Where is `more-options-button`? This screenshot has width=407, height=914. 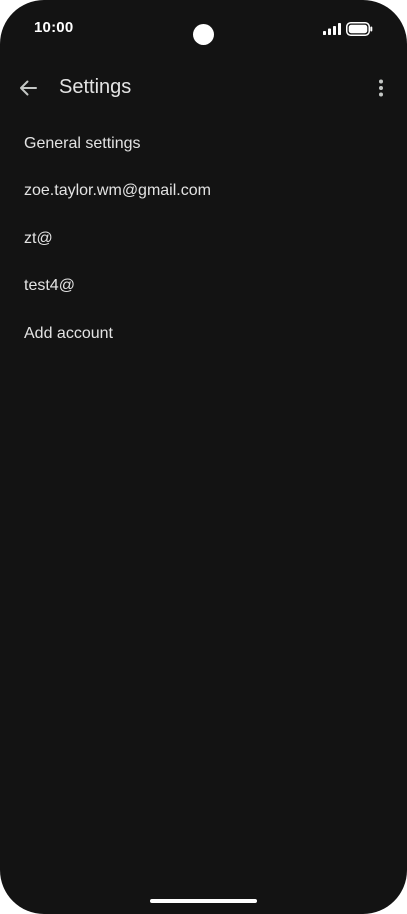
more-options-button is located at coordinates (381, 88).